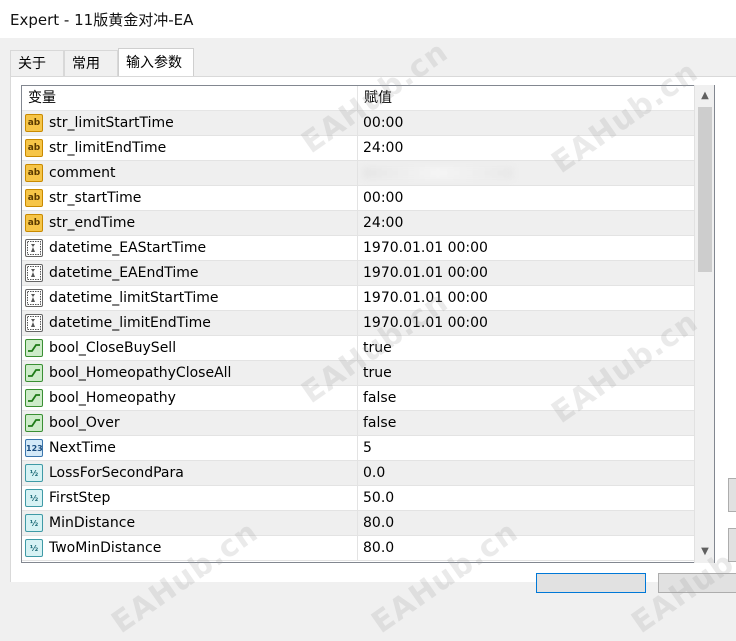  What do you see at coordinates (82, 173) in the screenshot?
I see `variable-name: comment` at bounding box center [82, 173].